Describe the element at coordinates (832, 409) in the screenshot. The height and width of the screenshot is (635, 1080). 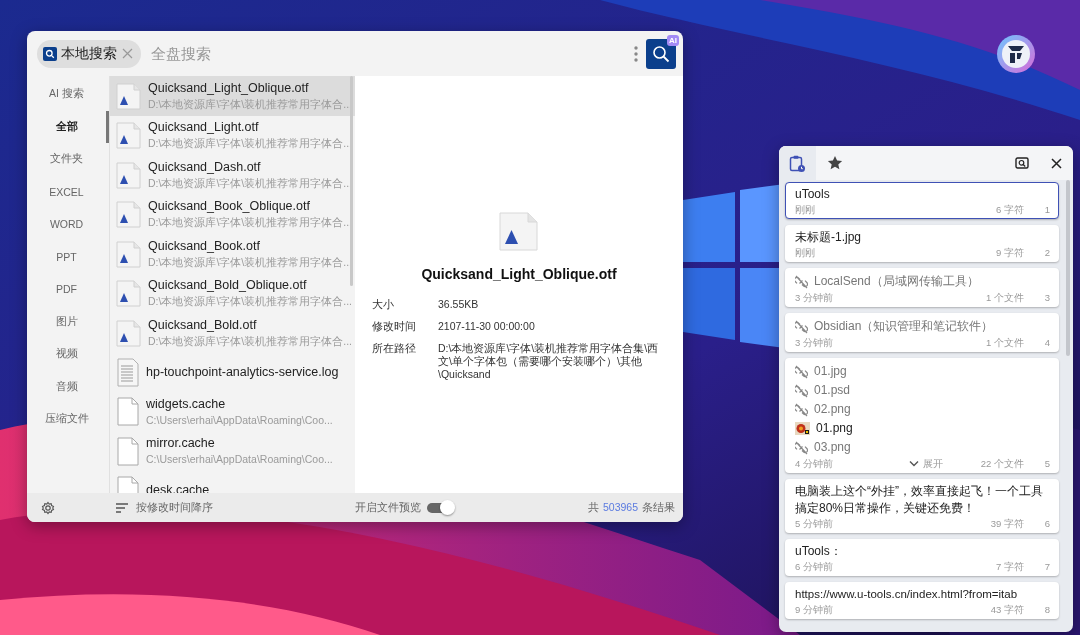
I see `file-name: 02.png` at that location.